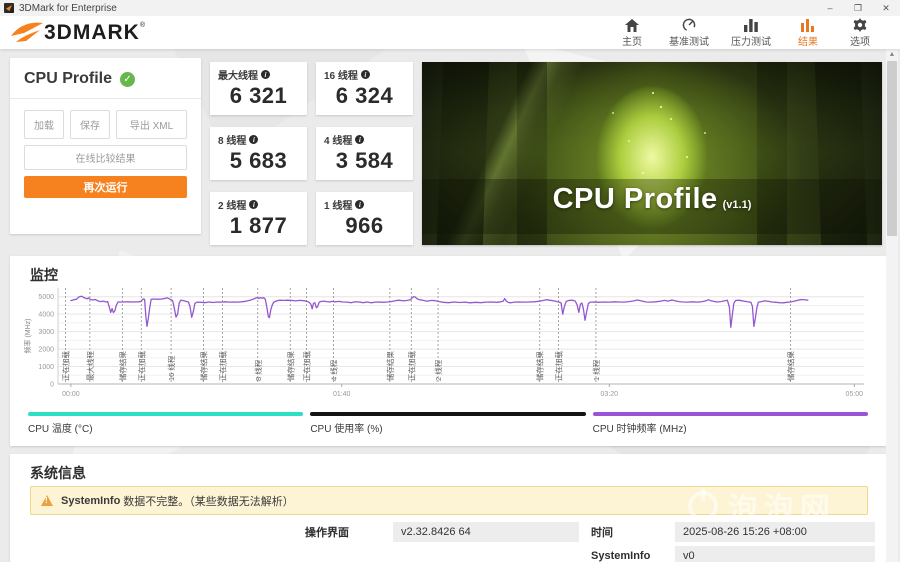  Describe the element at coordinates (342, 394) in the screenshot. I see `svg-text: 01:40` at that location.